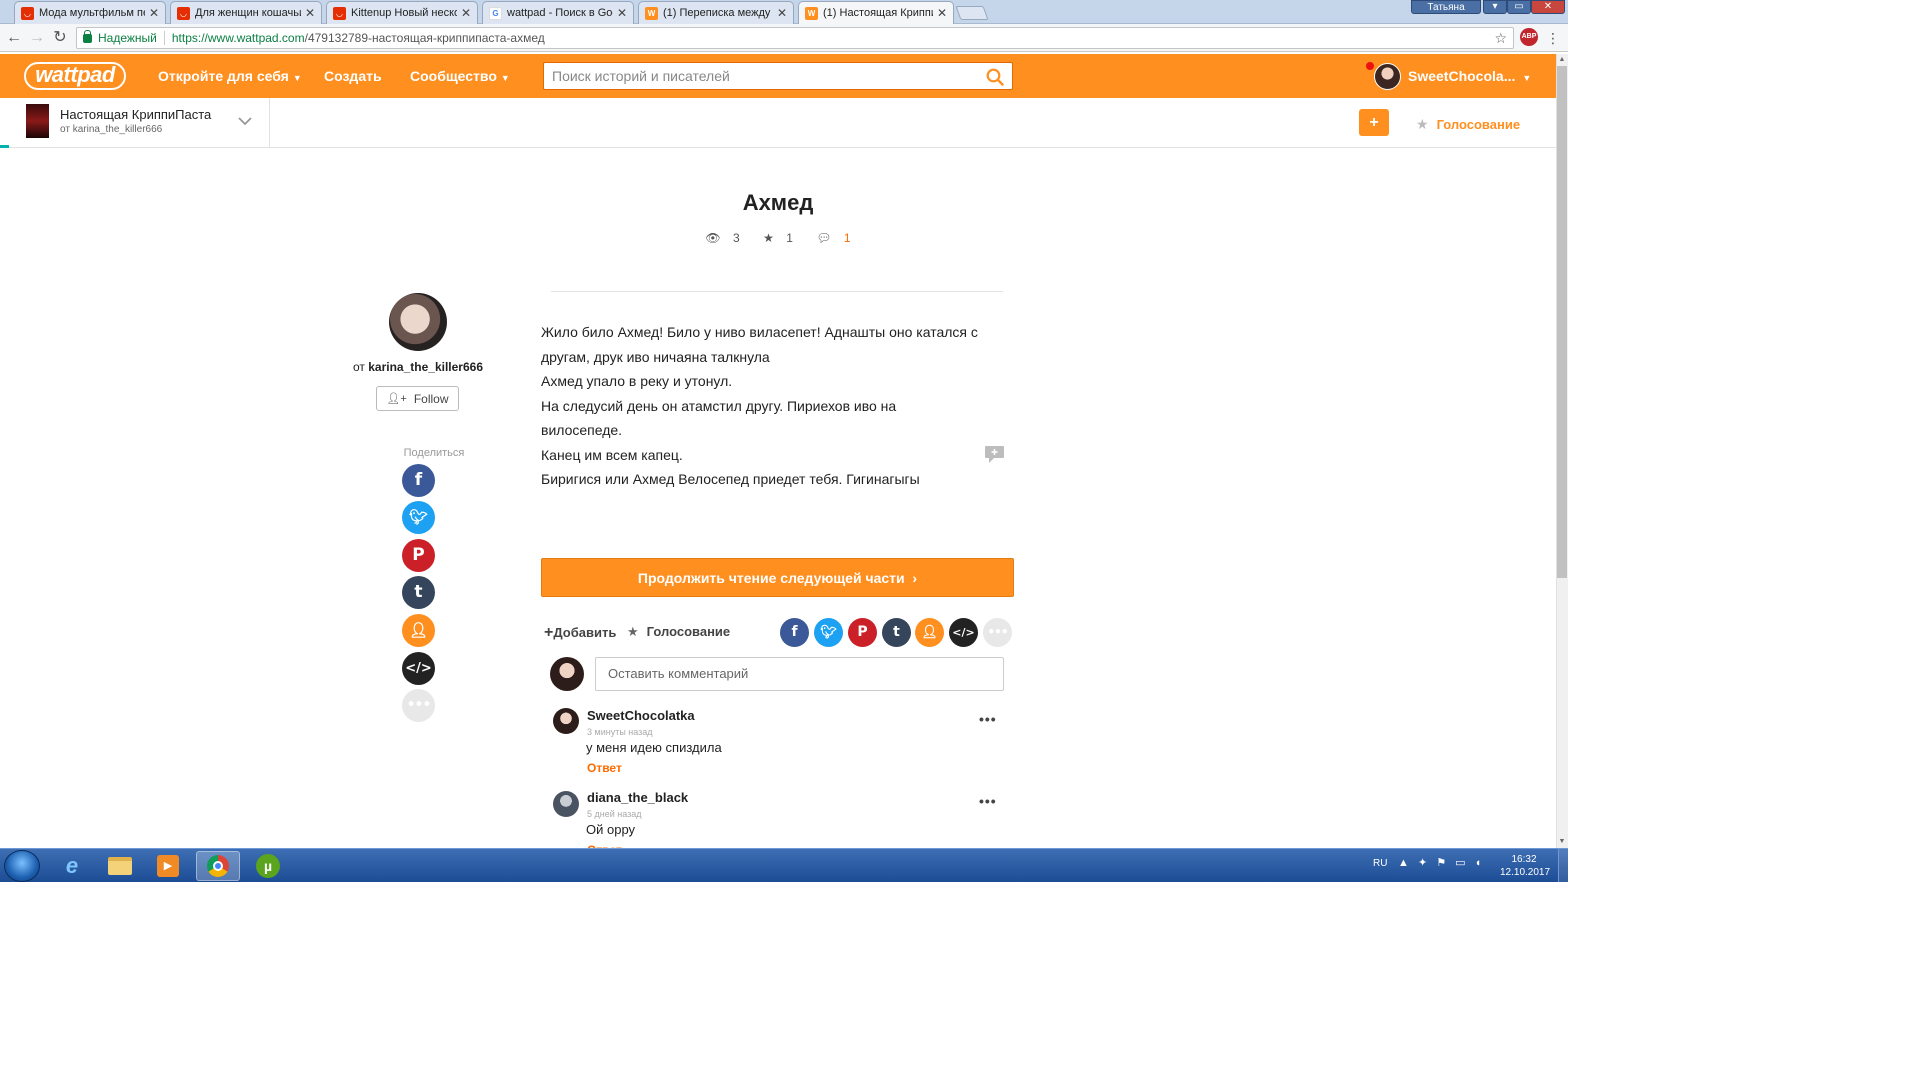 The image size is (1920, 1080). Describe the element at coordinates (1446, 7) in the screenshot. I see `window-user-badge: Татьяна` at that location.